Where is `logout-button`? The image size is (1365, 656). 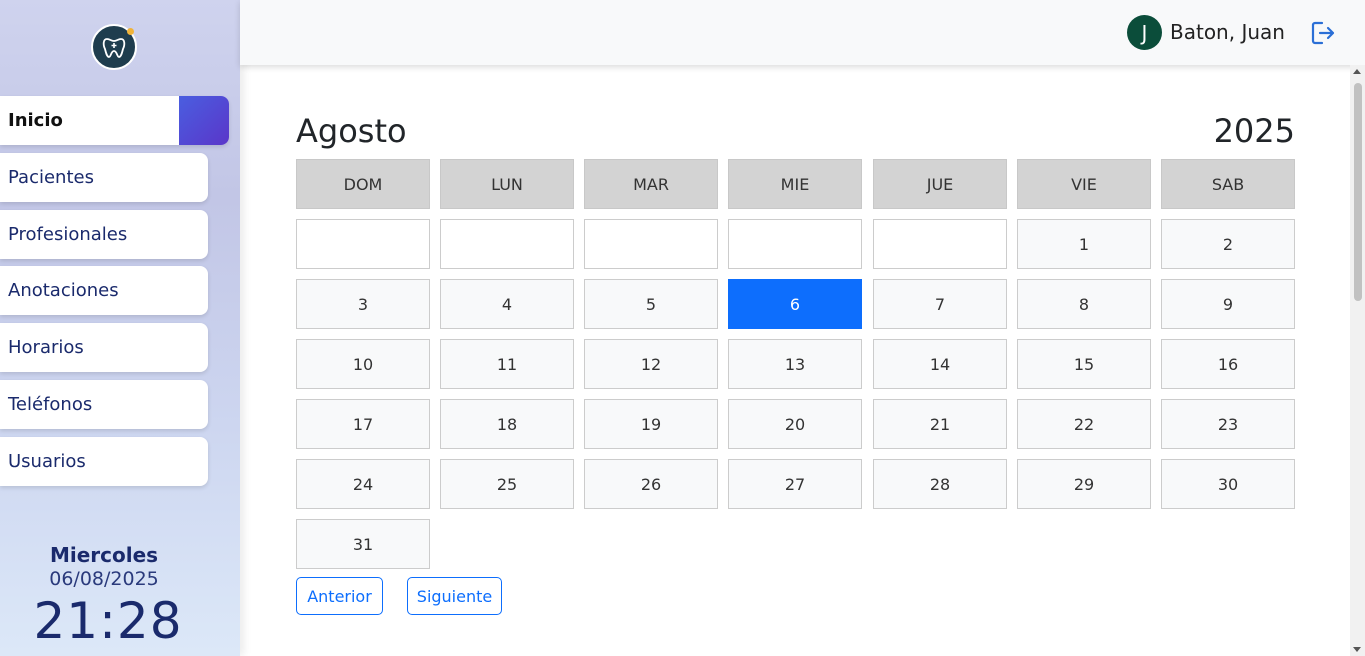 logout-button is located at coordinates (1323, 33).